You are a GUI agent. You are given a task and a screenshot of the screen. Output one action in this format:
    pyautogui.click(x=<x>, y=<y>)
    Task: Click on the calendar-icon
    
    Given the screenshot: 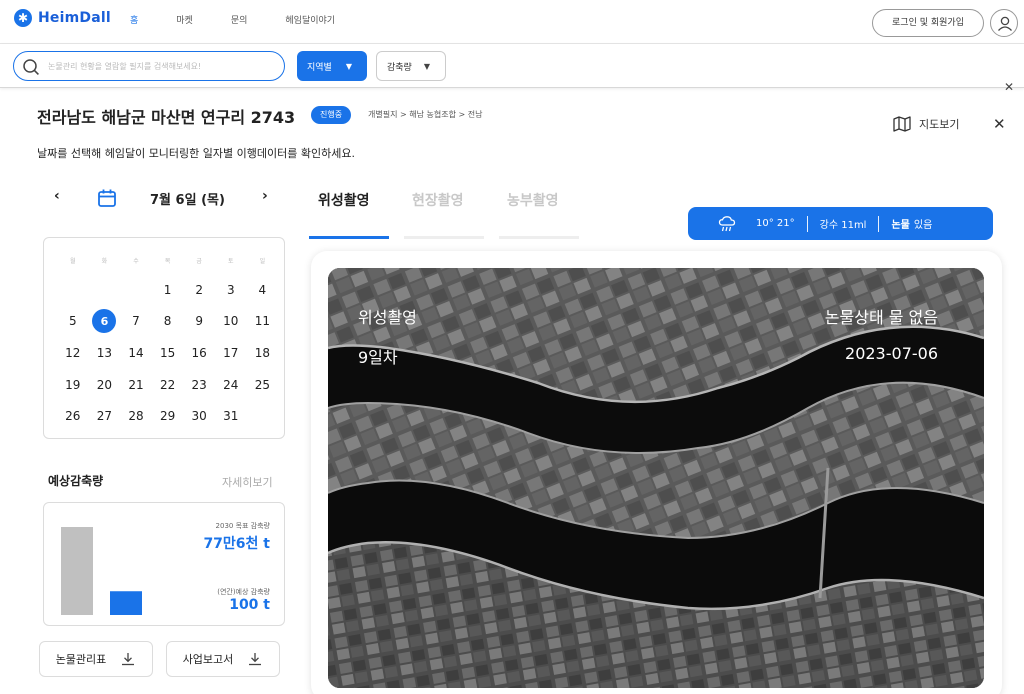 What is the action you would take?
    pyautogui.click(x=107, y=200)
    